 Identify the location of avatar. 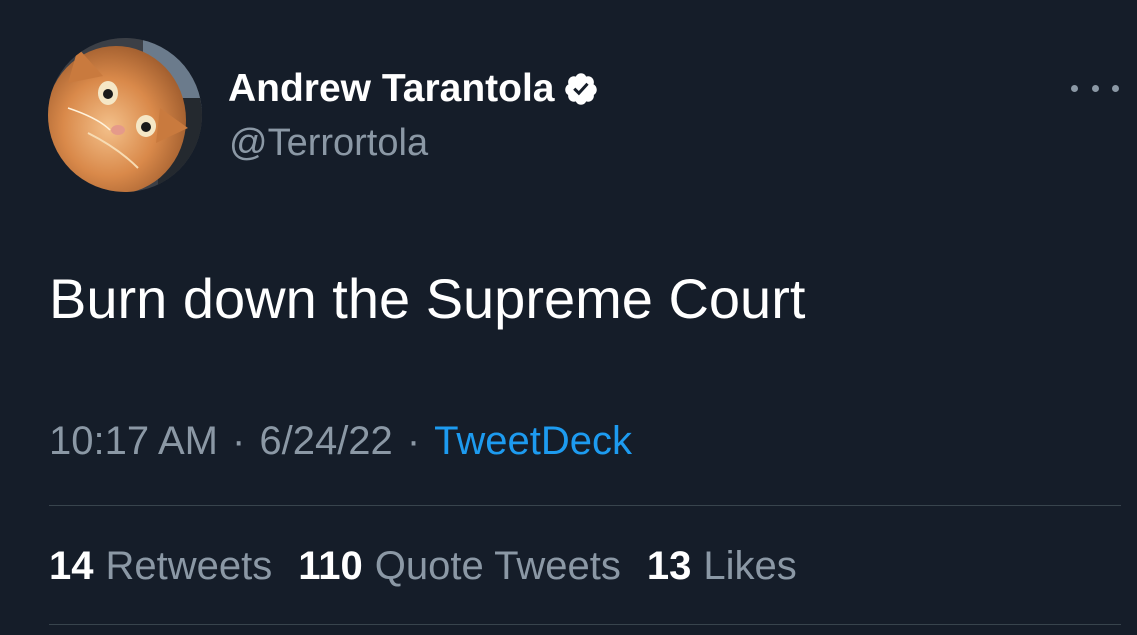
(125, 115).